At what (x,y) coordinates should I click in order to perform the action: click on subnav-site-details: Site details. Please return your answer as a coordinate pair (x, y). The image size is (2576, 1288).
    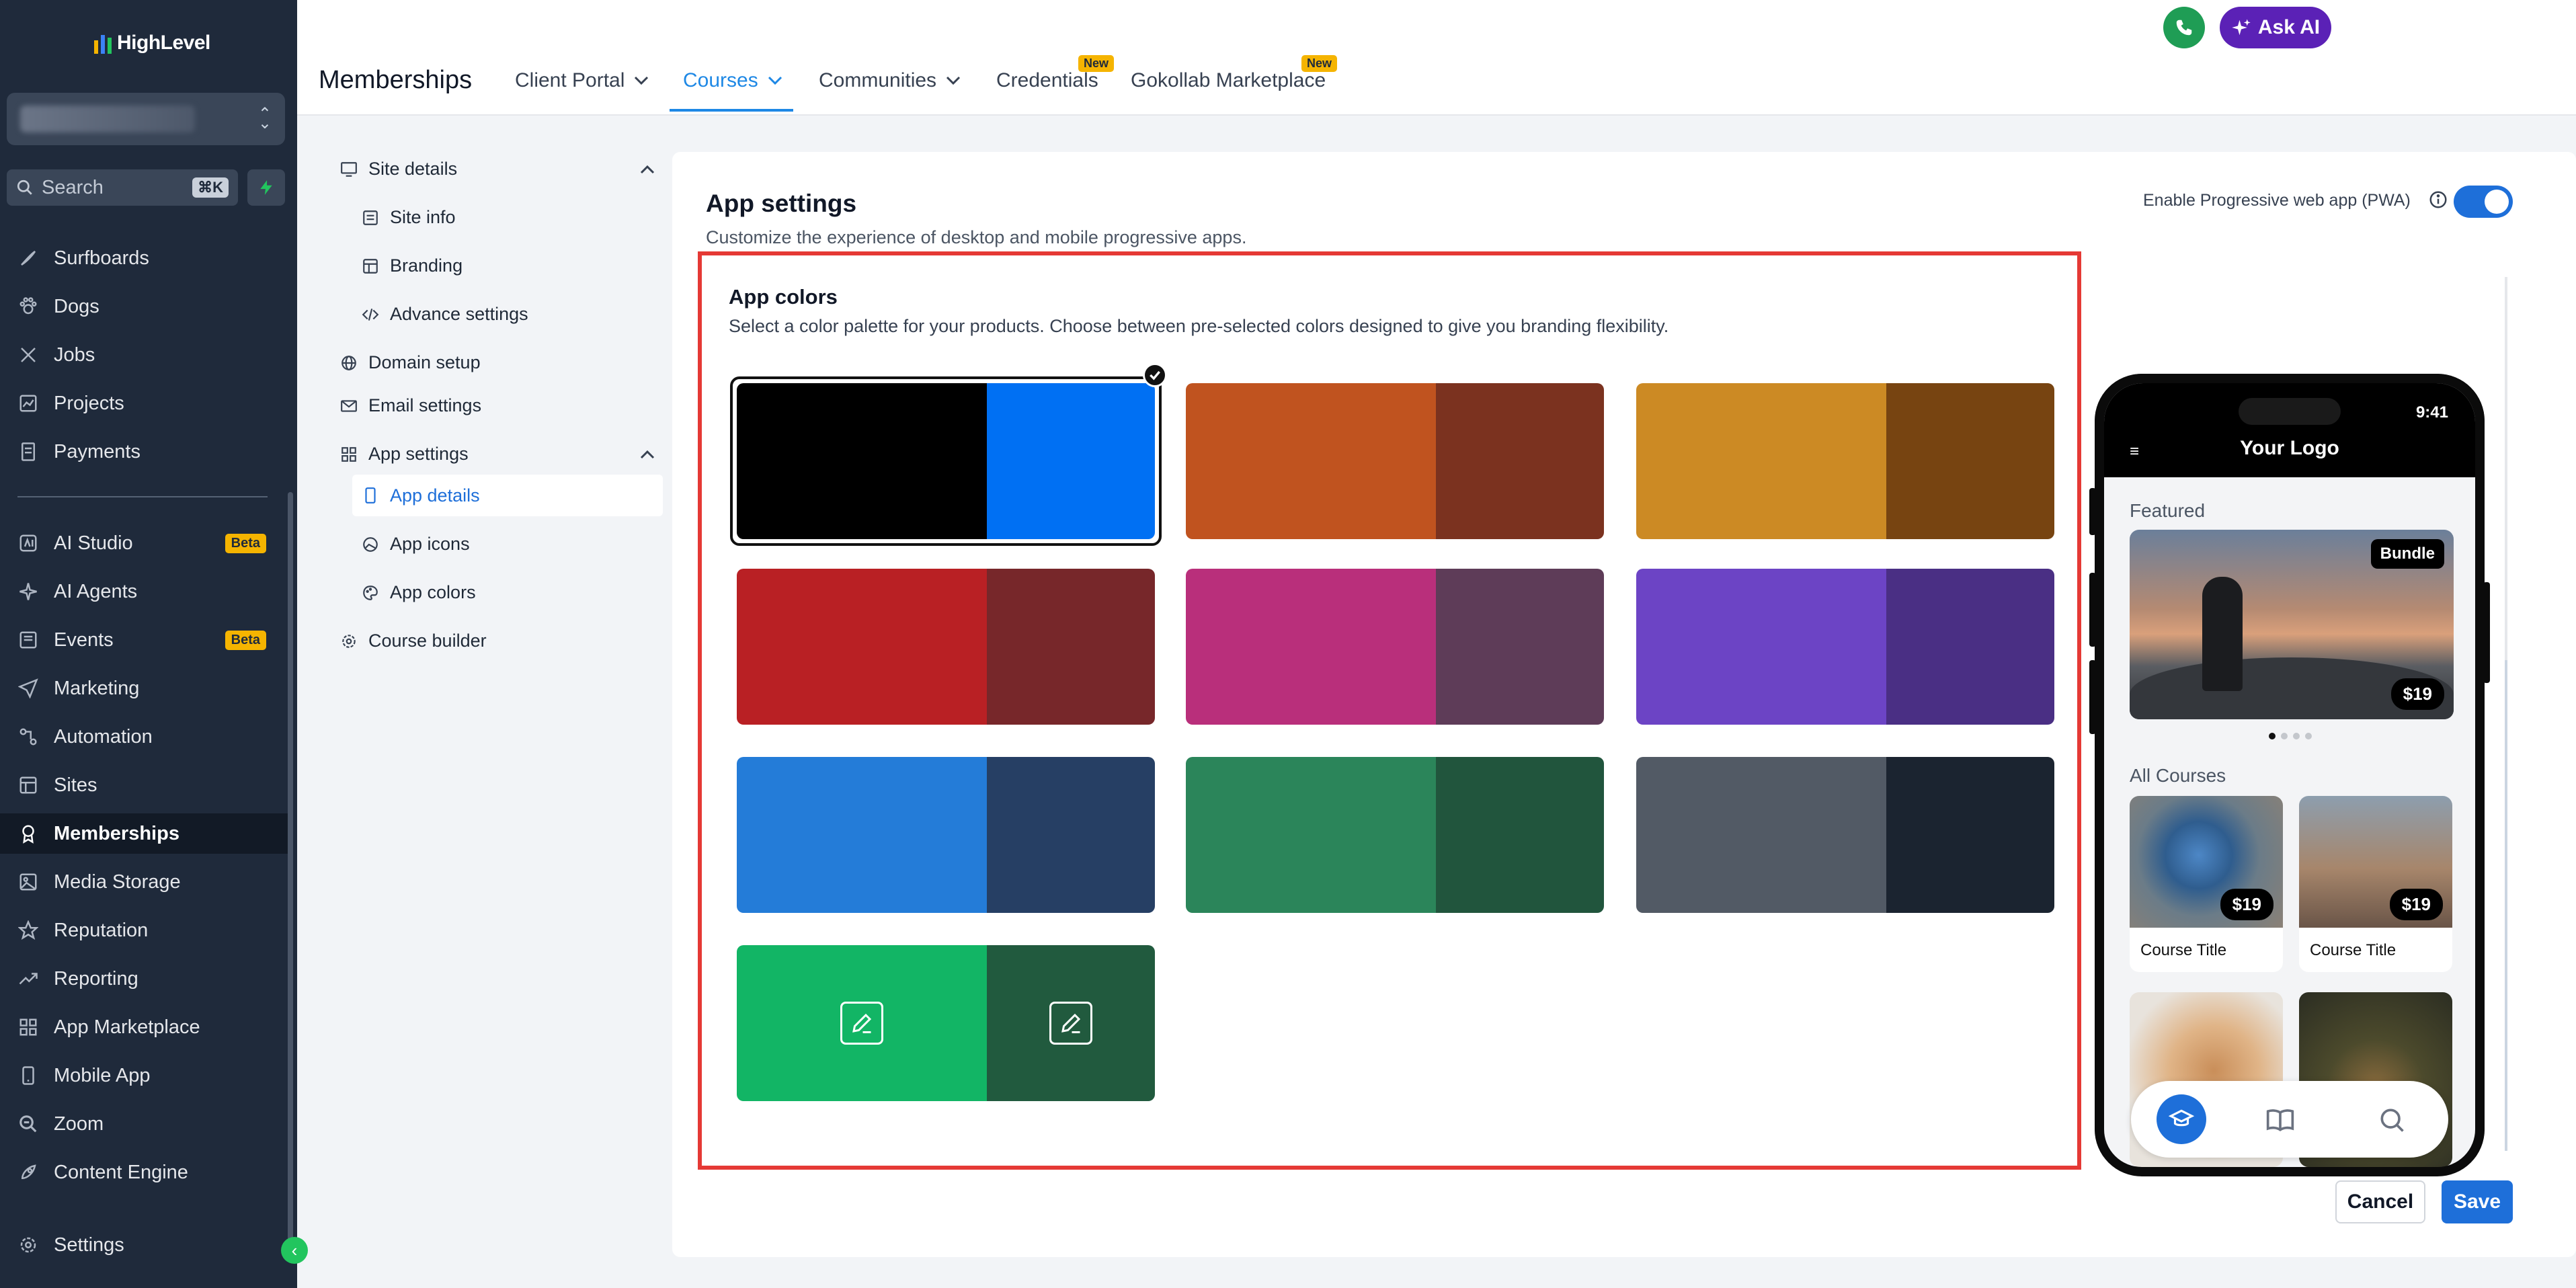
    Looking at the image, I should click on (497, 169).